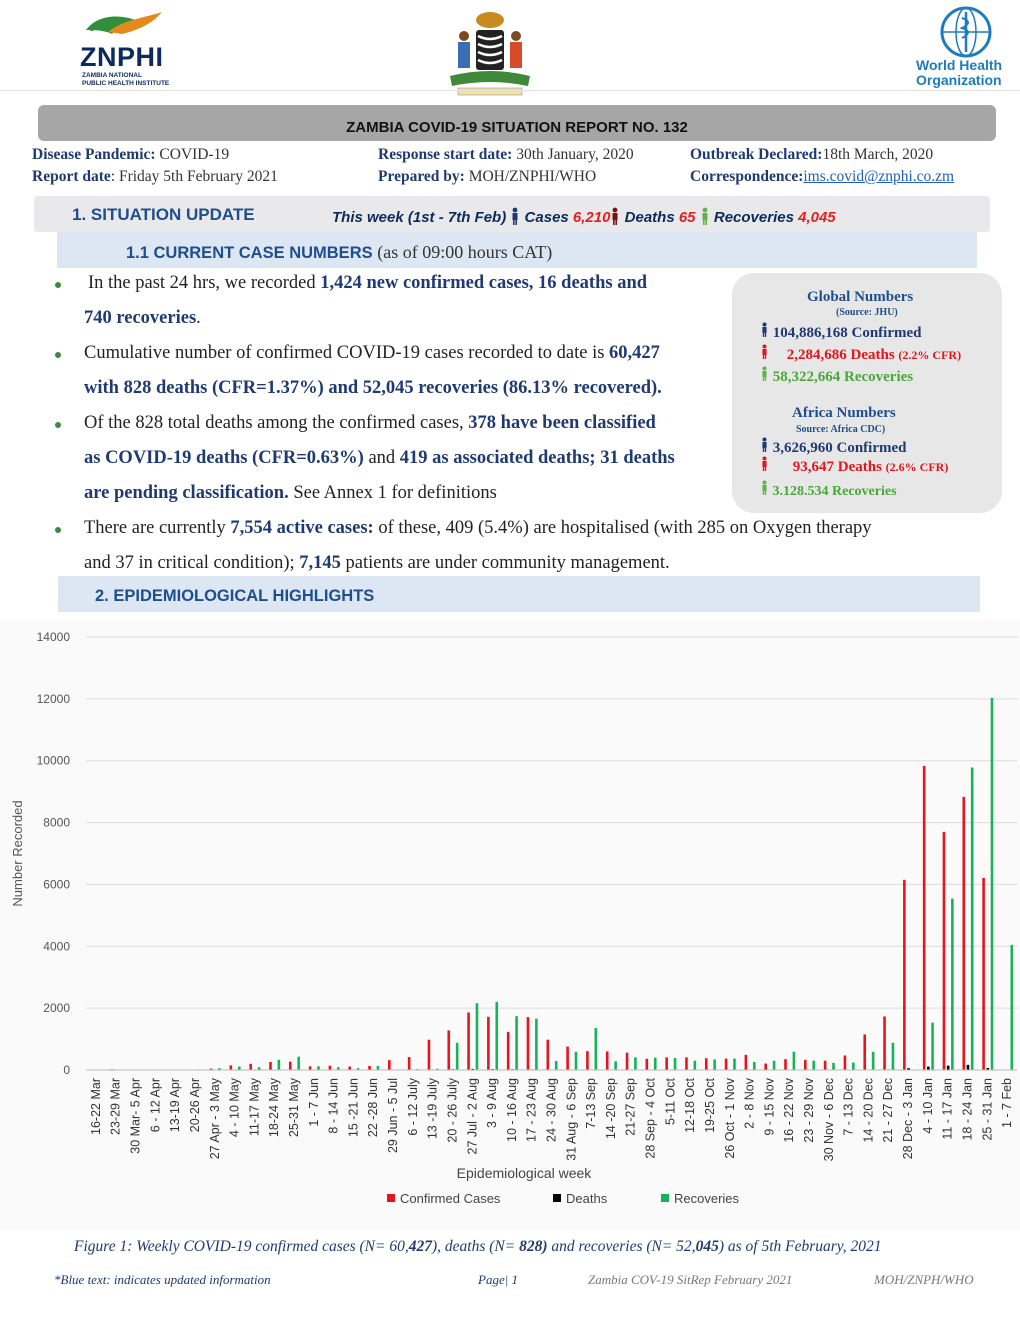 Image resolution: width=1020 pixels, height=1320 pixels. Describe the element at coordinates (878, 176) in the screenshot. I see `correspondence-email-link: ims.covid@znphi.co.zm` at that location.